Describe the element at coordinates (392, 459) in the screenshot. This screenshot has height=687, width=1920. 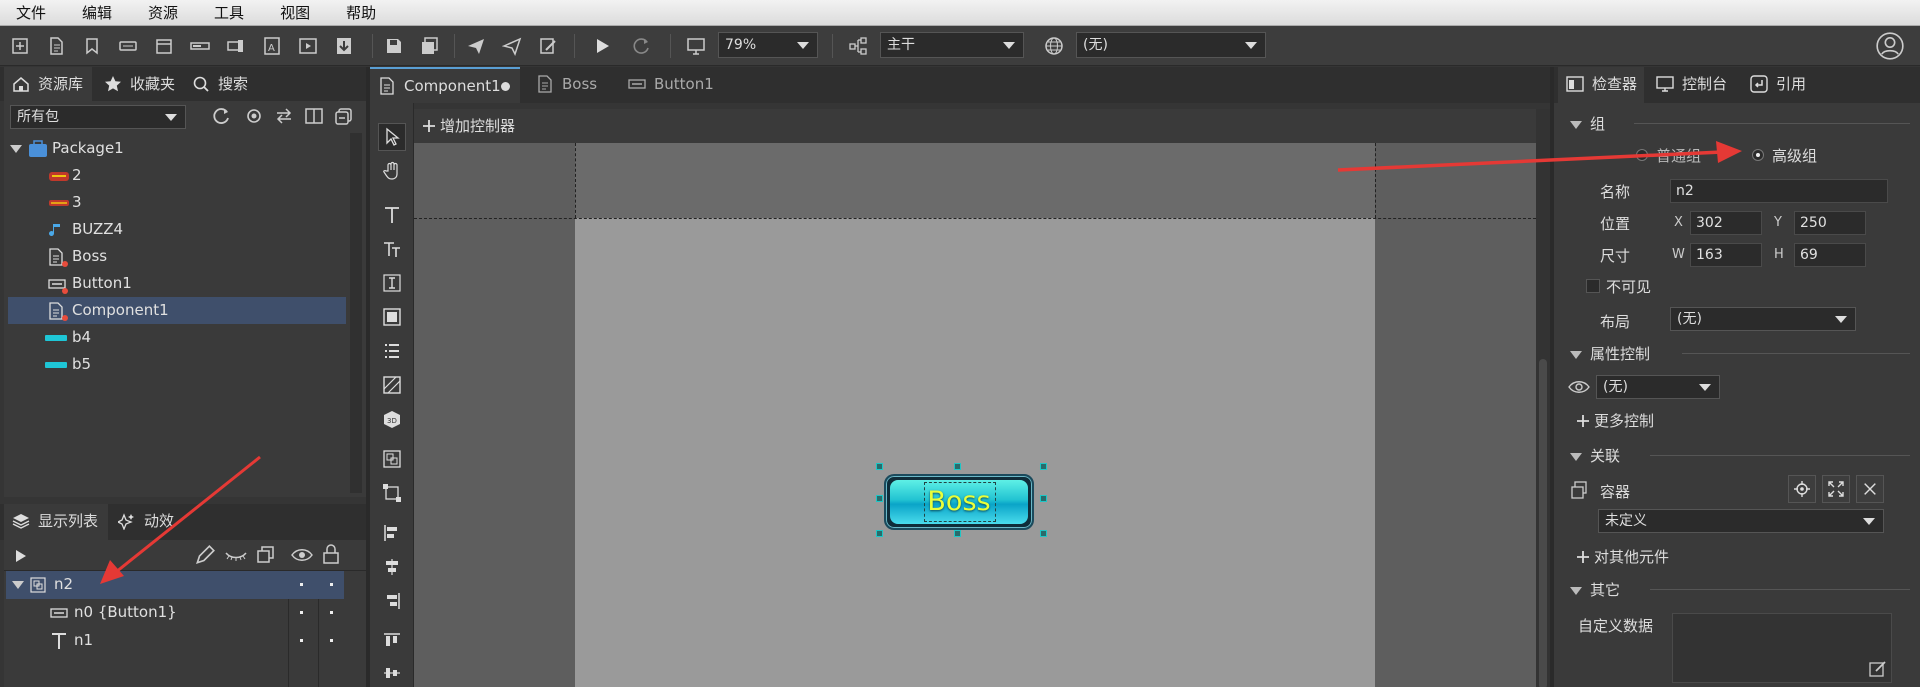
I see `group-tool-icon` at that location.